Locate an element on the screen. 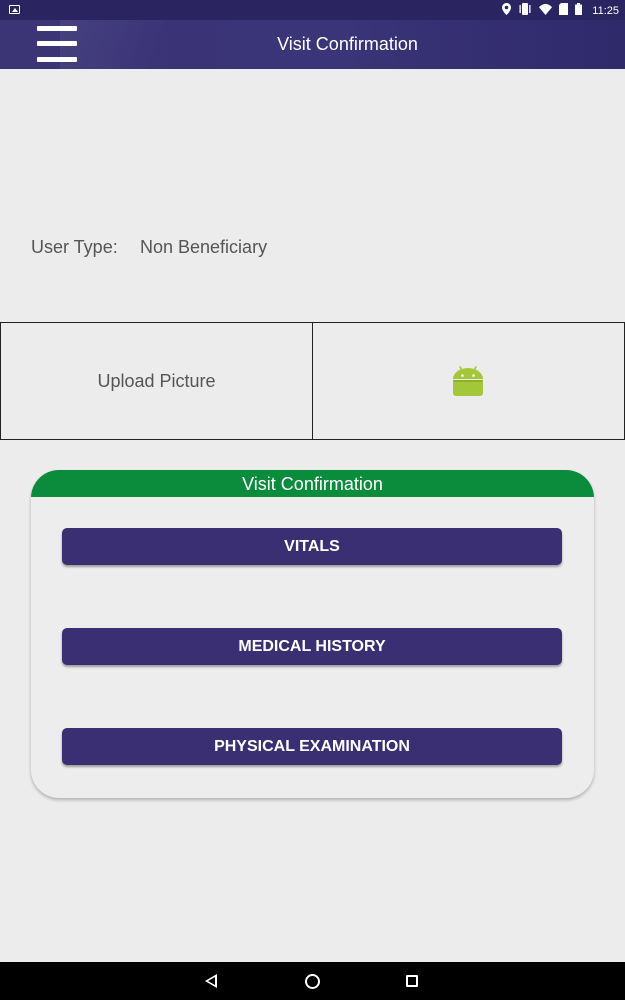  app-bar: Visit Confirmation is located at coordinates (312, 44).